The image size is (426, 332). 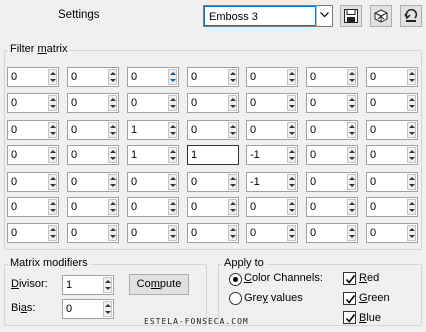 What do you see at coordinates (107, 309) in the screenshot?
I see `bias-spinner` at bounding box center [107, 309].